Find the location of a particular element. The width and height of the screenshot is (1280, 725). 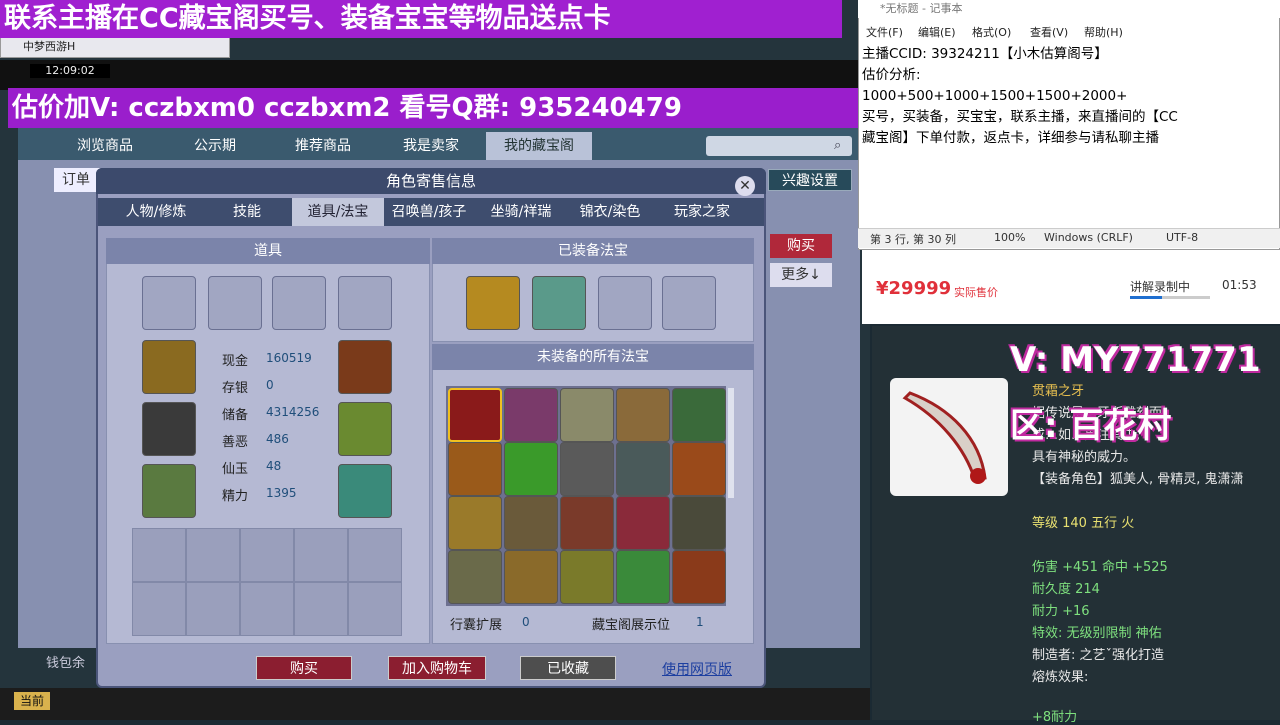

stat-value: 1395 is located at coordinates (281, 493).